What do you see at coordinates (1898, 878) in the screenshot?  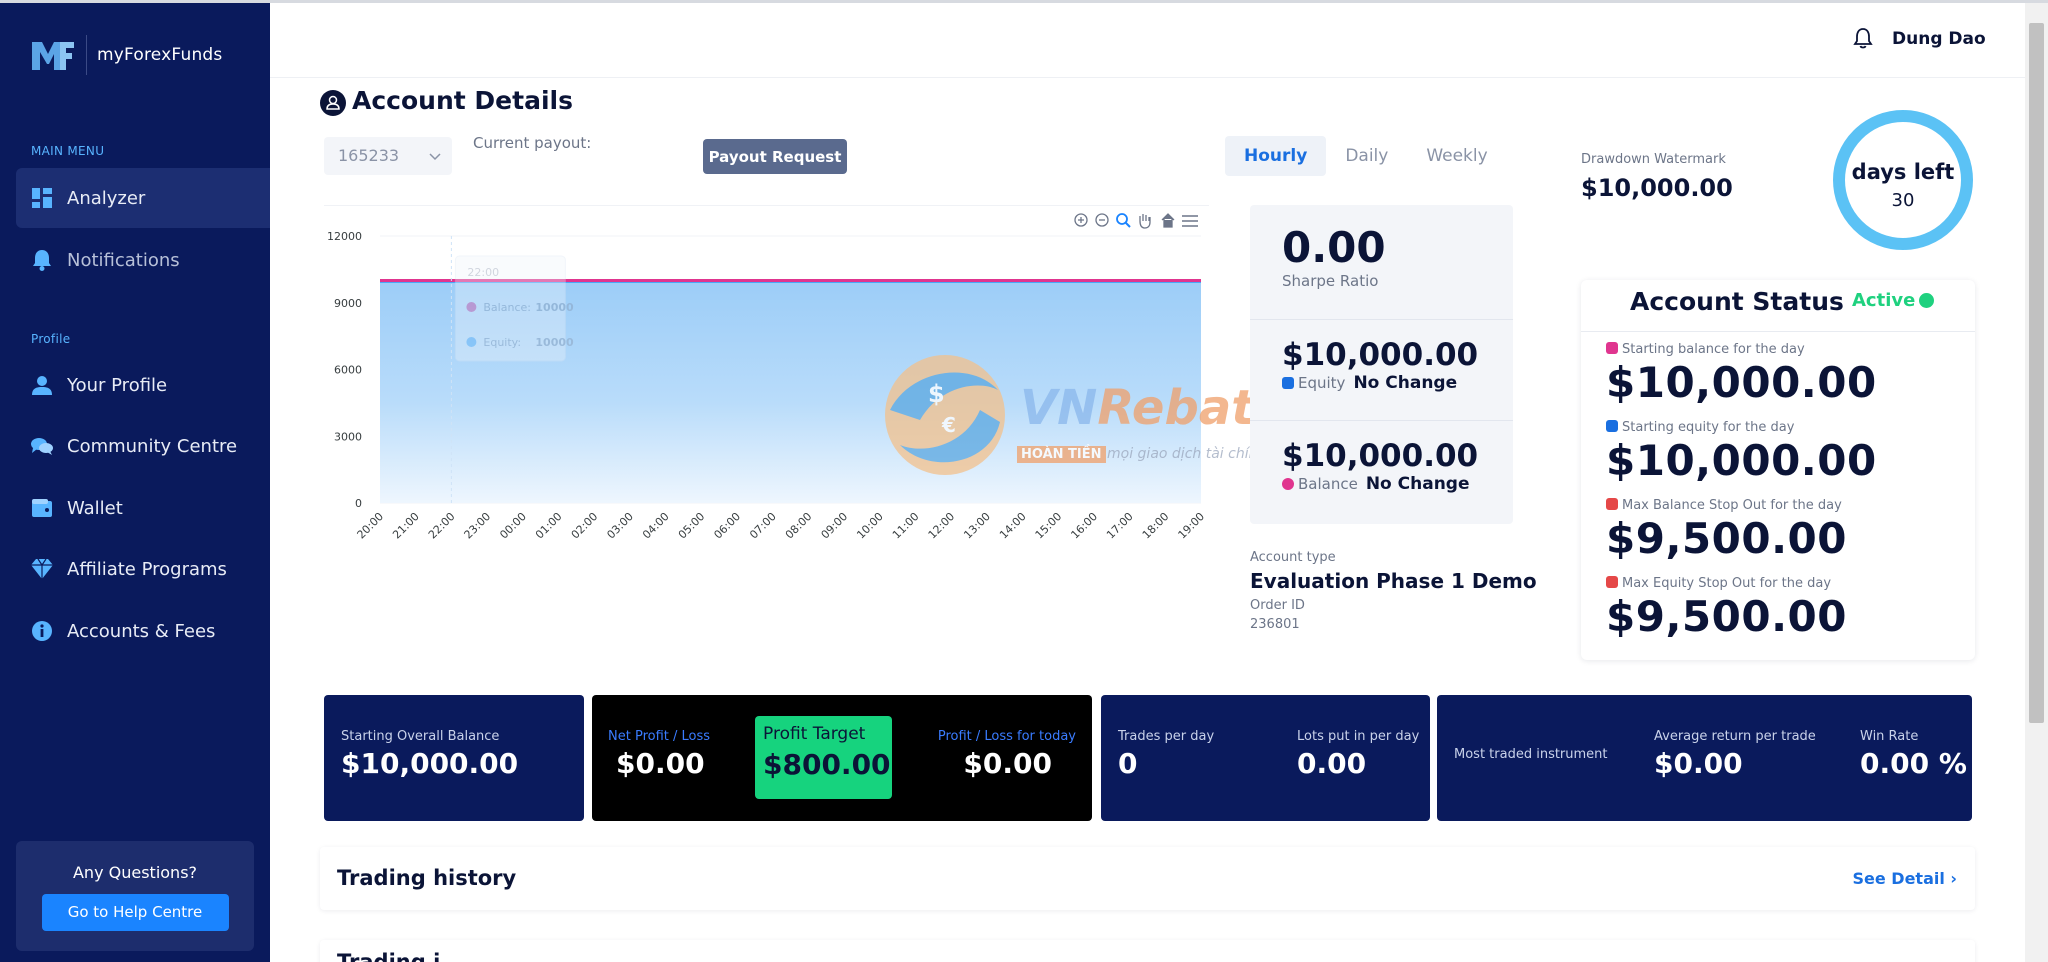 I see `see-detail-text: See Detail` at bounding box center [1898, 878].